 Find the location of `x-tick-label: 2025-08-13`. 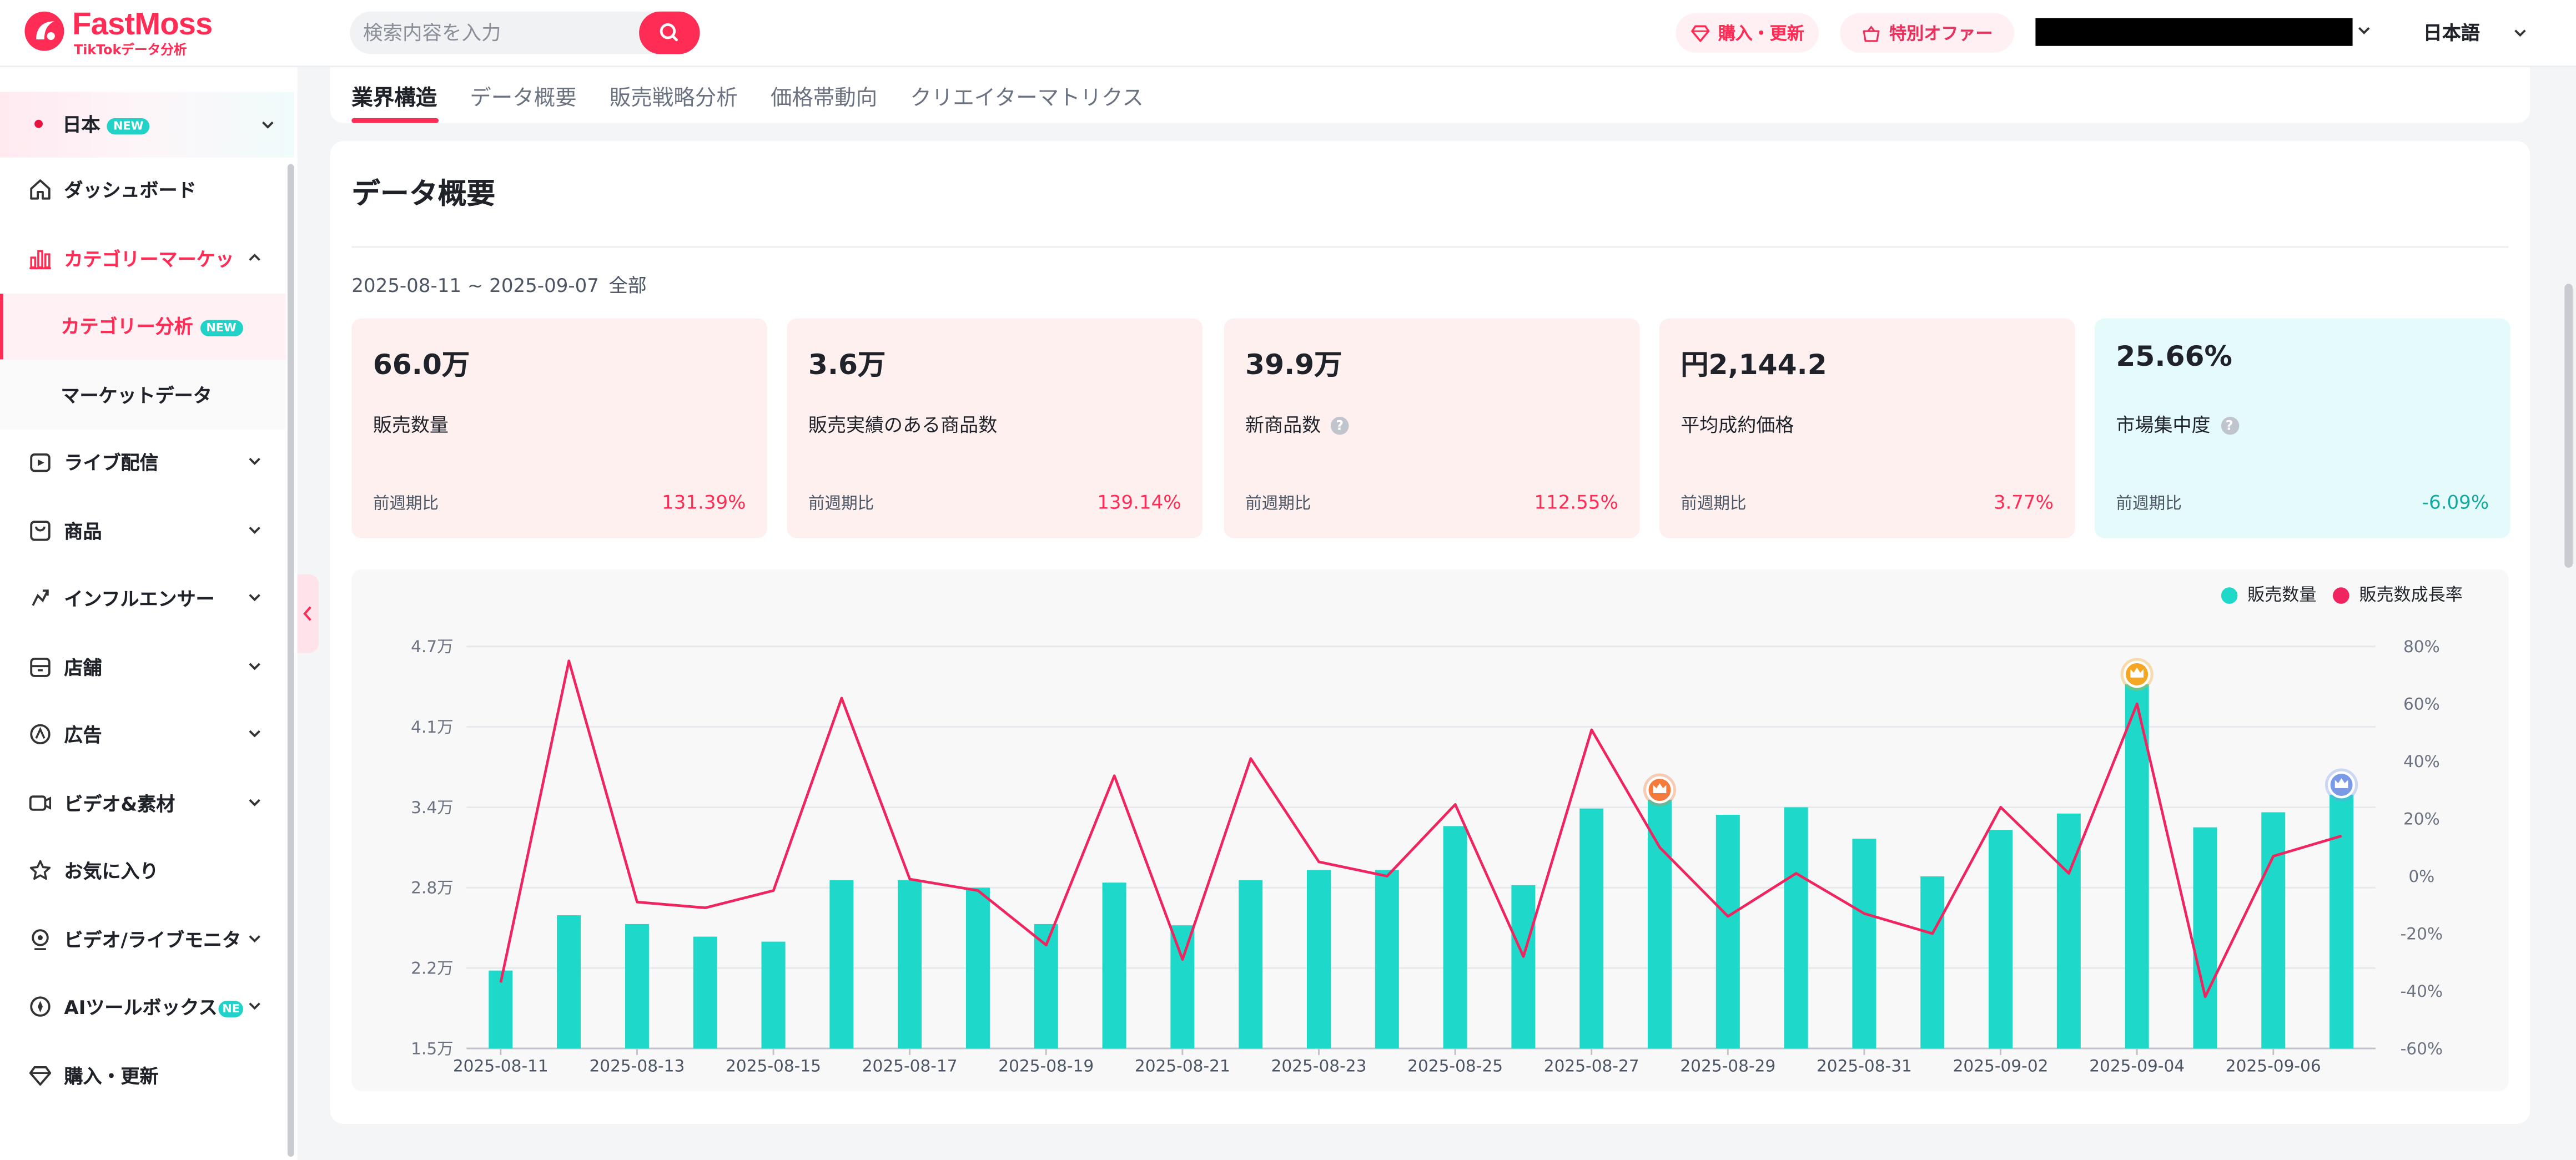

x-tick-label: 2025-08-13 is located at coordinates (637, 1065).